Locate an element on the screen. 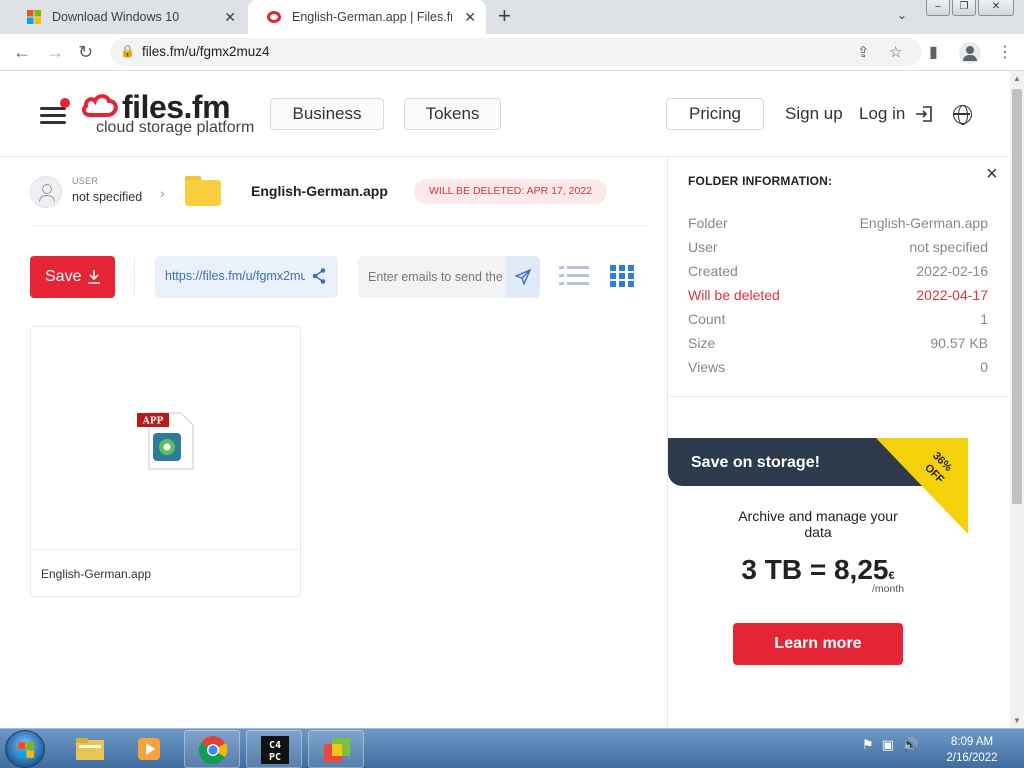 This screenshot has width=1024, height=768. c4pc-app-icon: C4 PC is located at coordinates (275, 750).